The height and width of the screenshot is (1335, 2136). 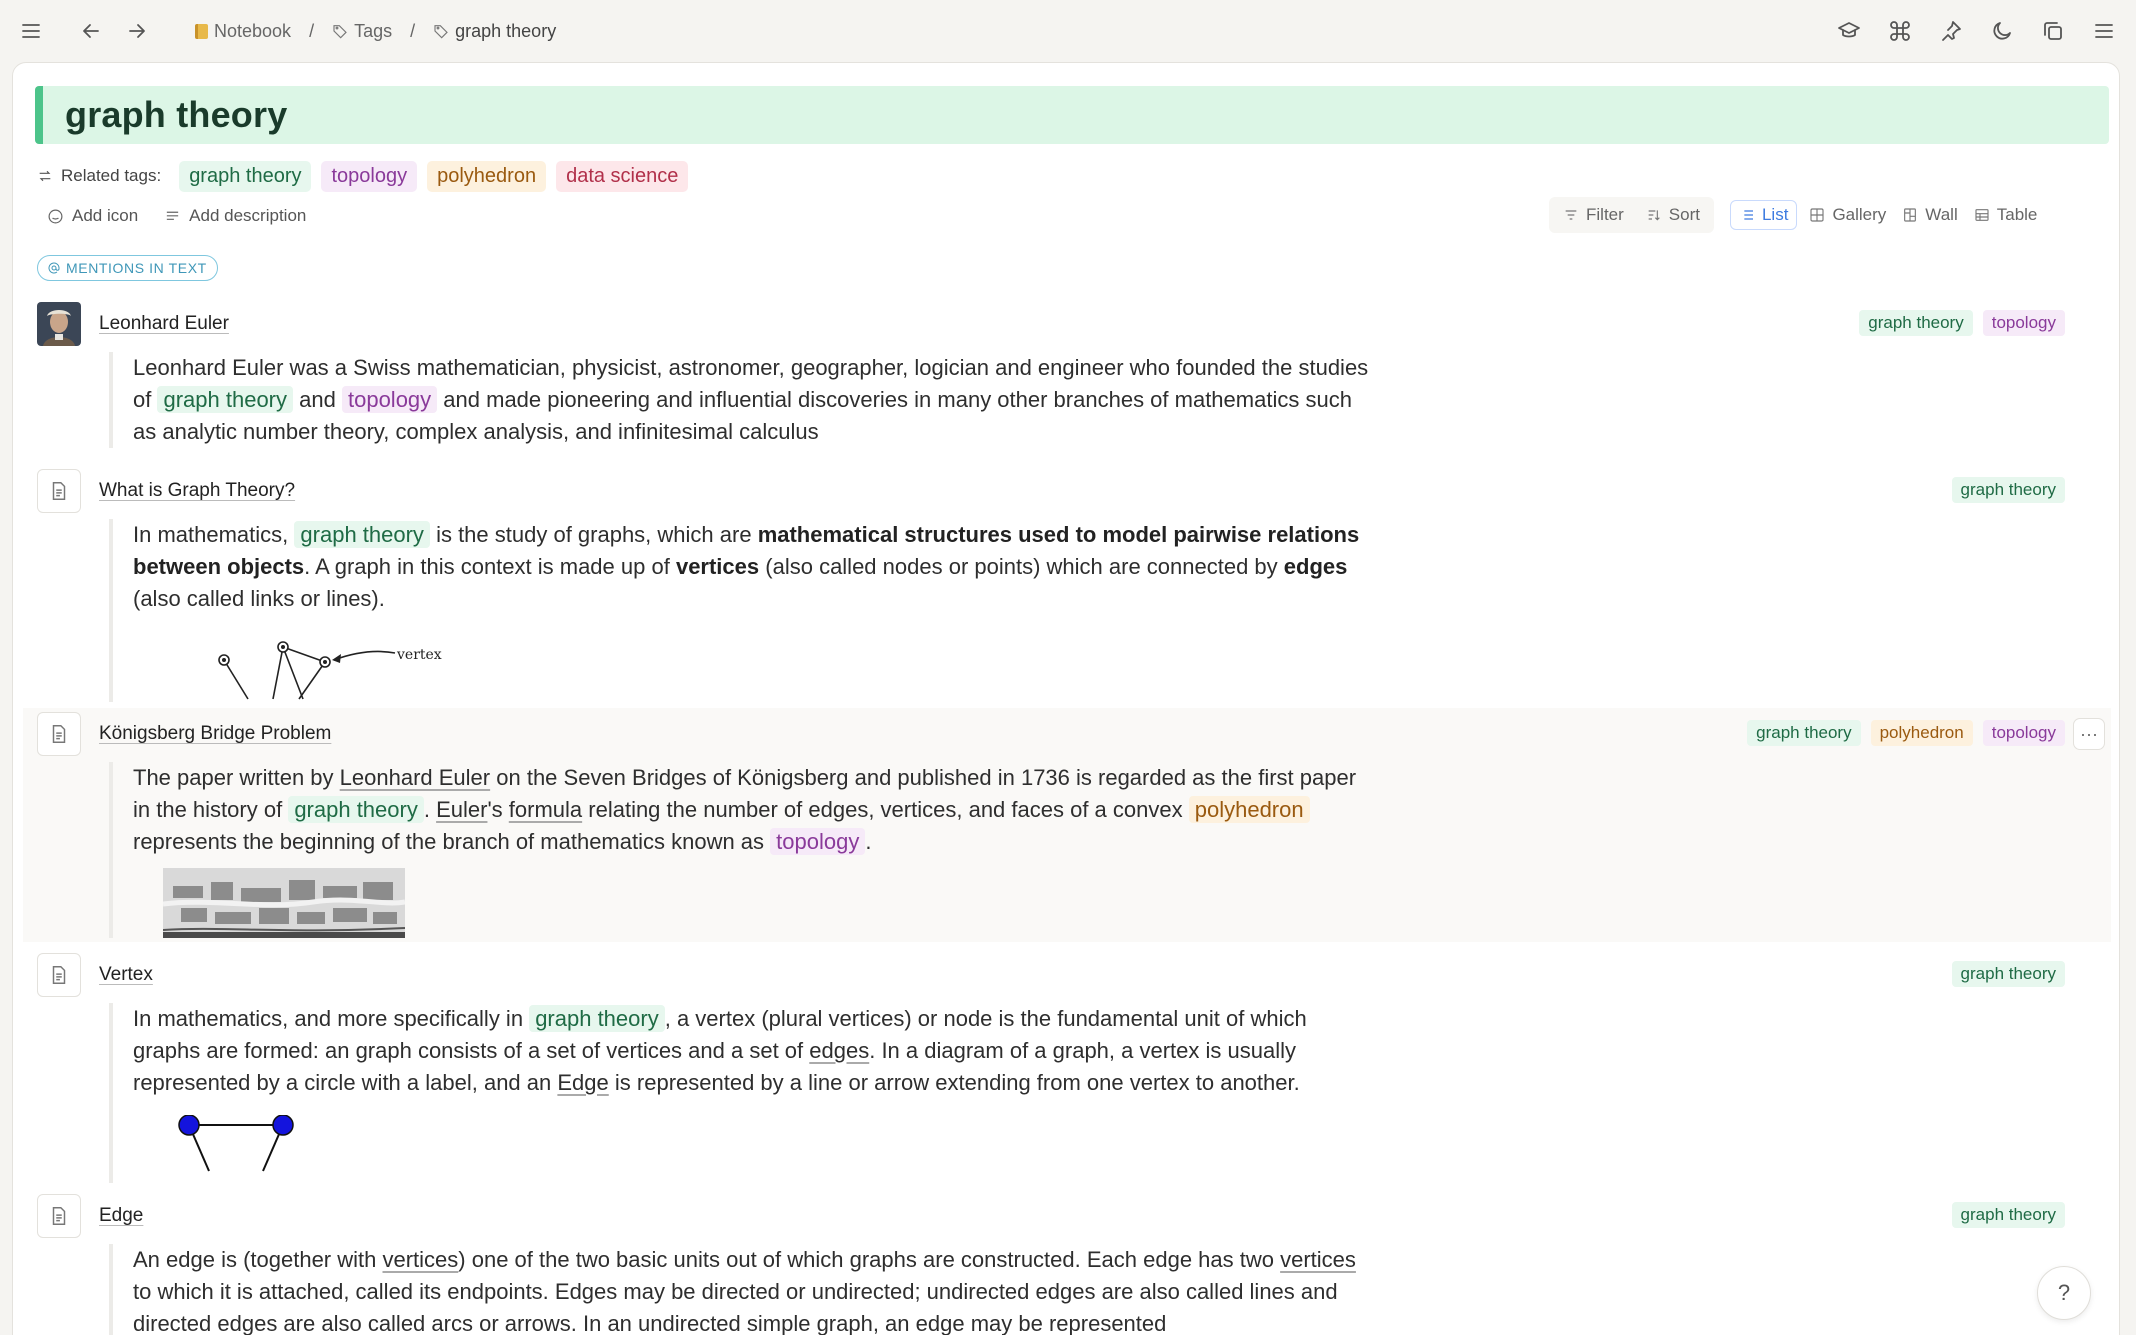 What do you see at coordinates (776, 1144) in the screenshot?
I see `vertex-figure` at bounding box center [776, 1144].